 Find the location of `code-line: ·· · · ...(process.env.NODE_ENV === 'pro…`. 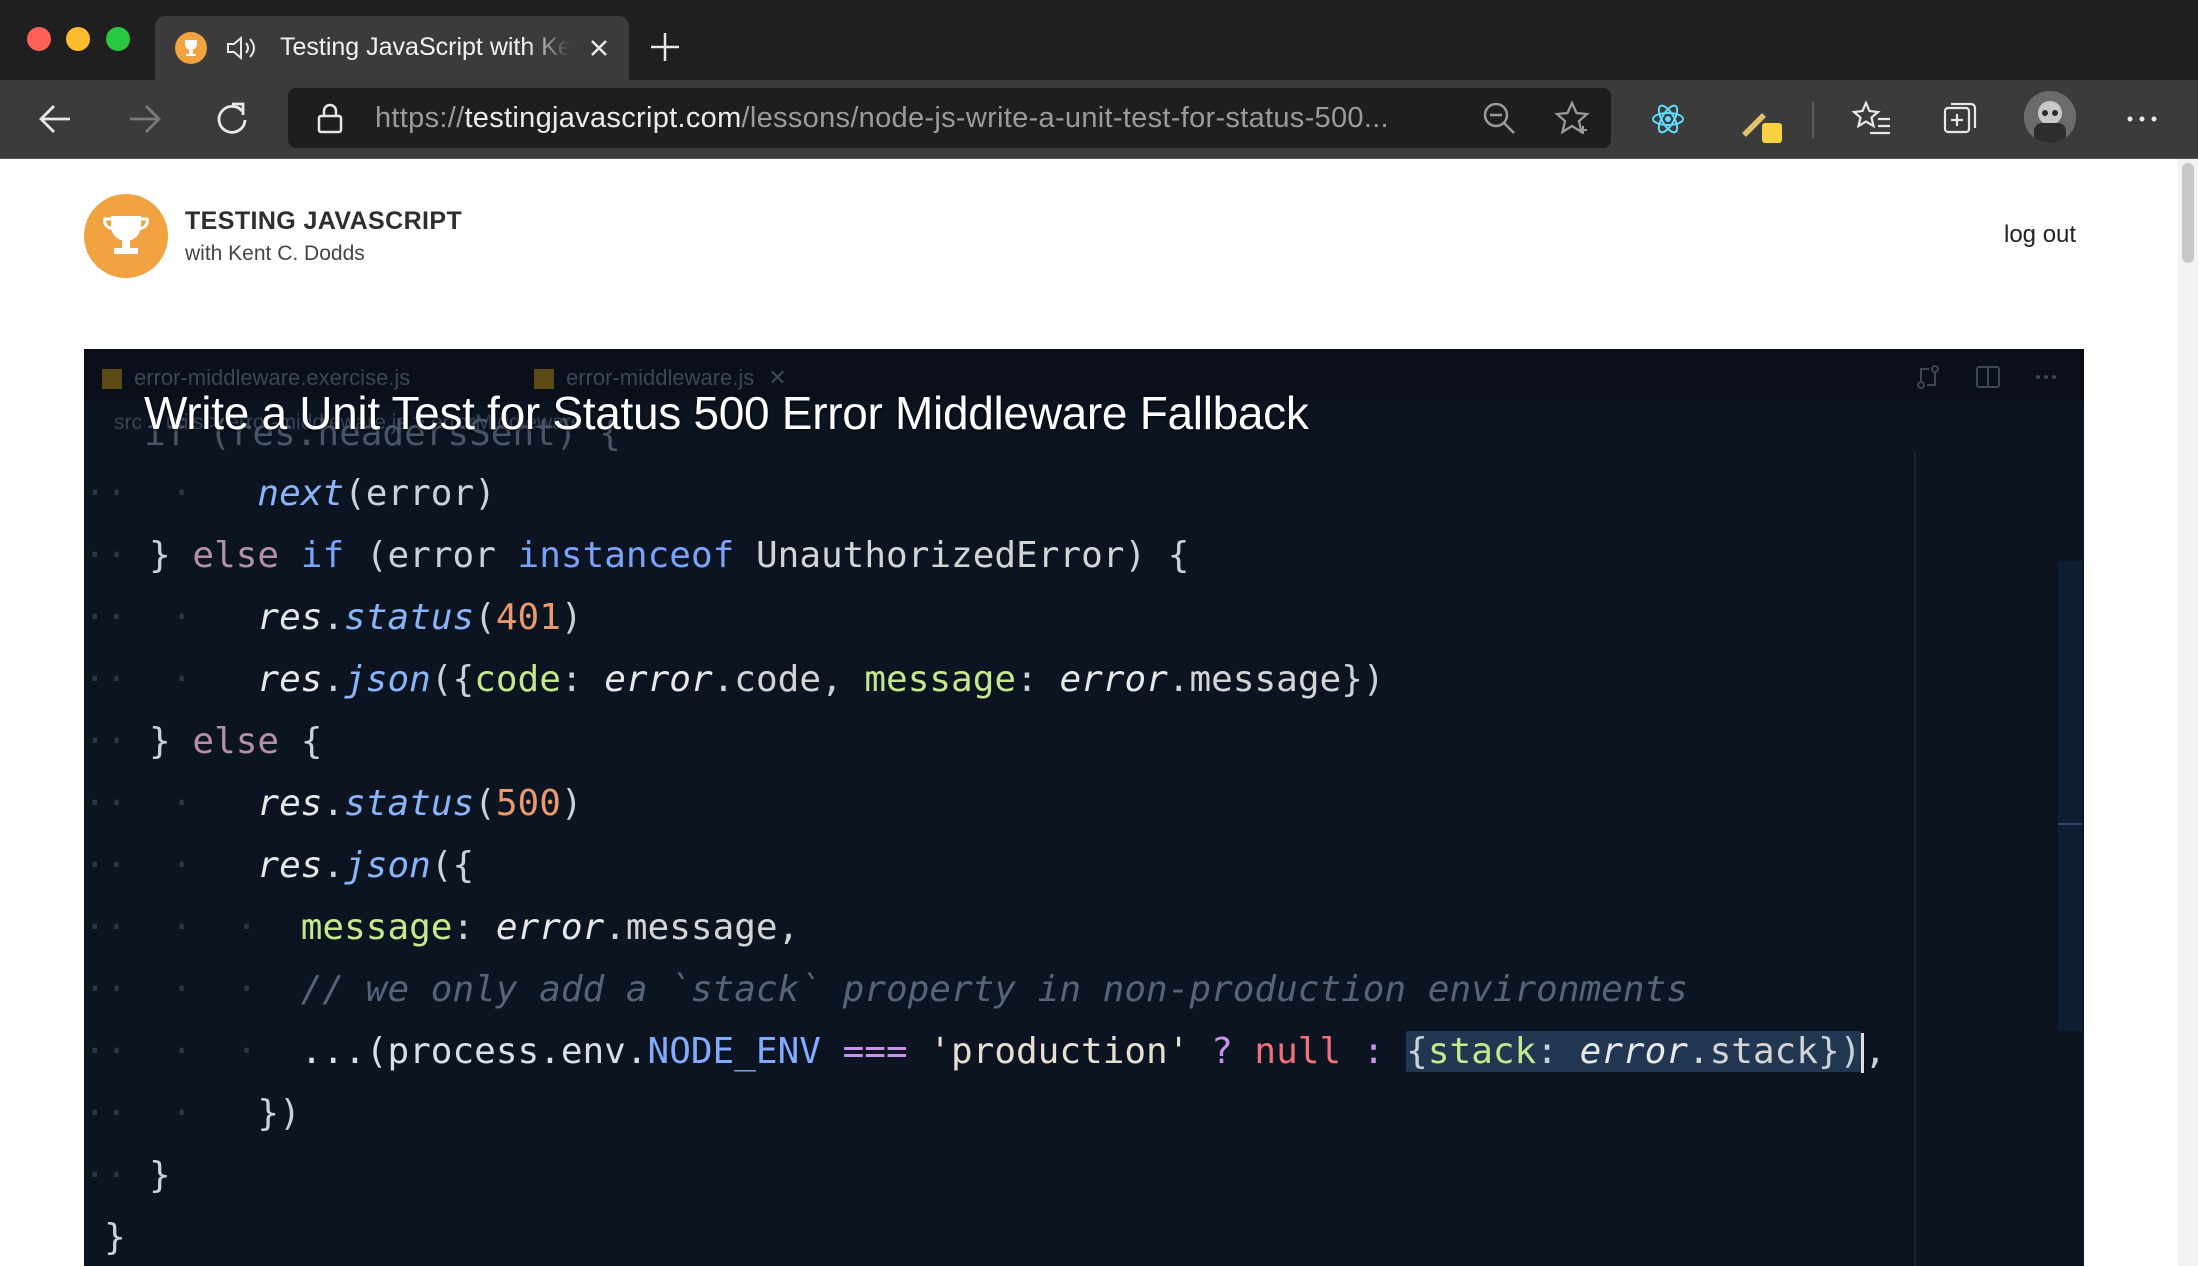

code-line: ·· · · ...(process.env.NODE_ENV === 'pro… is located at coordinates (985, 1052).